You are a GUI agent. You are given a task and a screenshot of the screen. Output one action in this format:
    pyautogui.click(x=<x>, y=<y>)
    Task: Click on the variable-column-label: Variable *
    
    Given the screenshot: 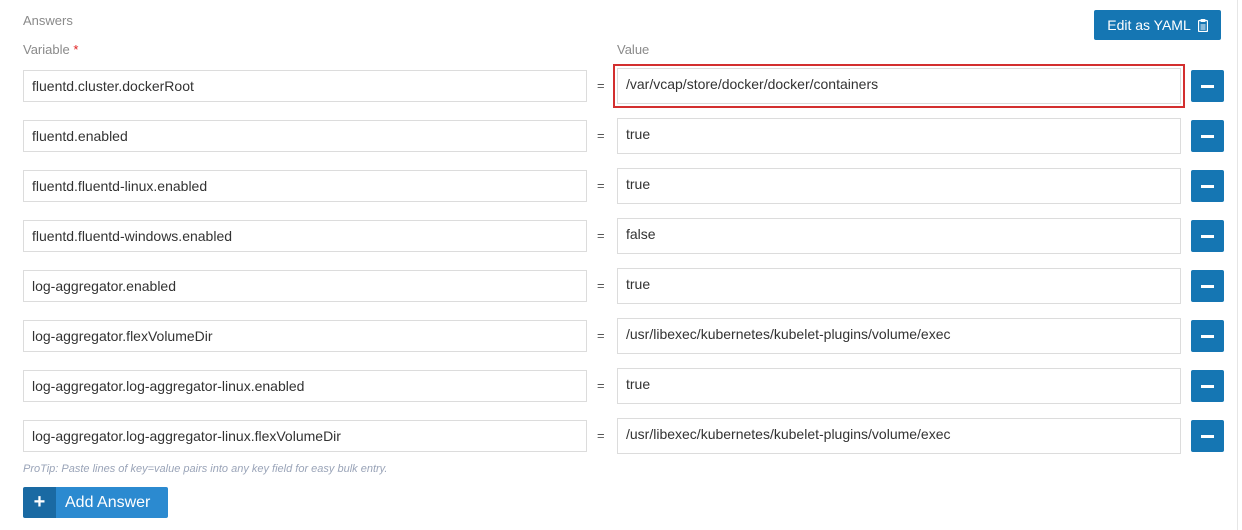 What is the action you would take?
    pyautogui.click(x=50, y=49)
    